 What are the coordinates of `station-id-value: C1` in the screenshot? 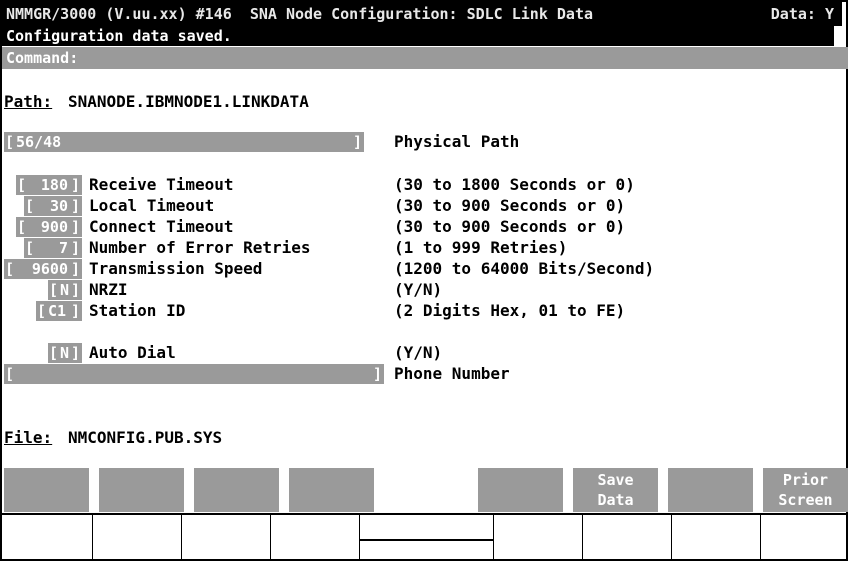 It's located at (57, 311).